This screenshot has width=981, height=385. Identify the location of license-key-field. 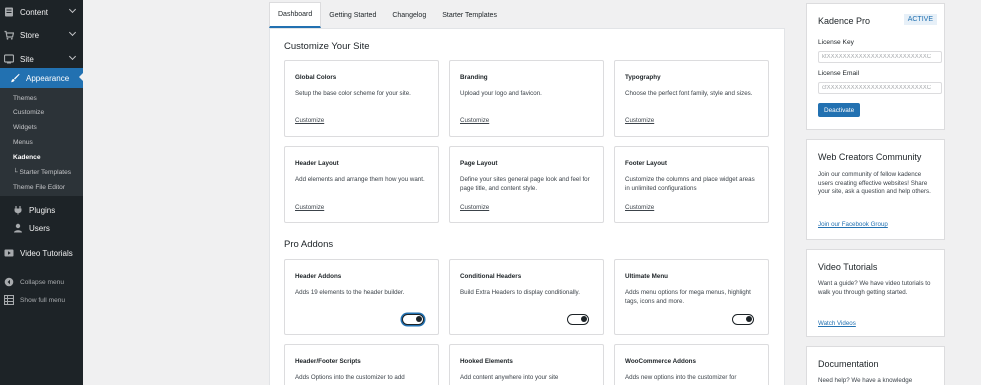
(880, 57).